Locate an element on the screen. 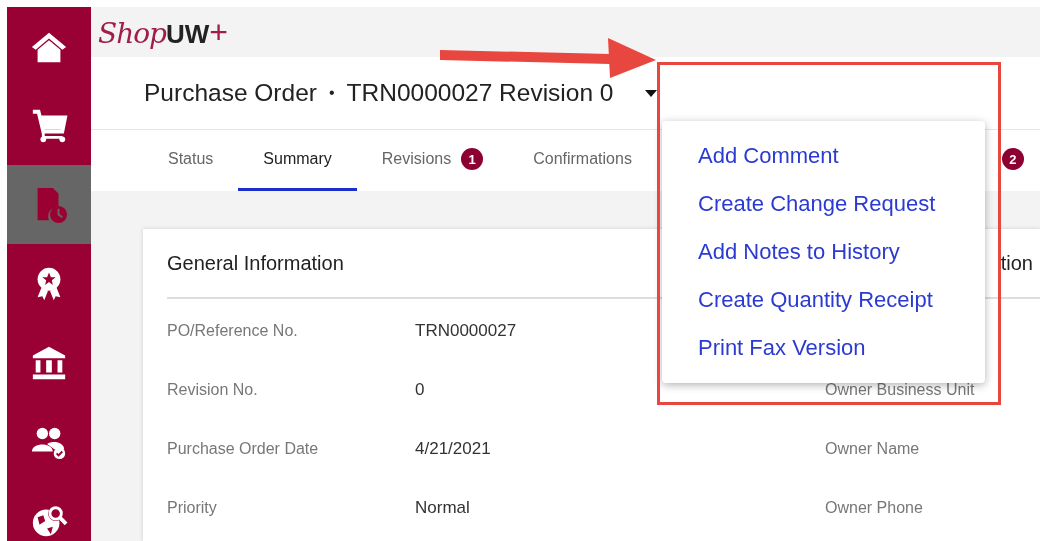 The height and width of the screenshot is (541, 1040). field-label: PO/Reference No. is located at coordinates (233, 330).